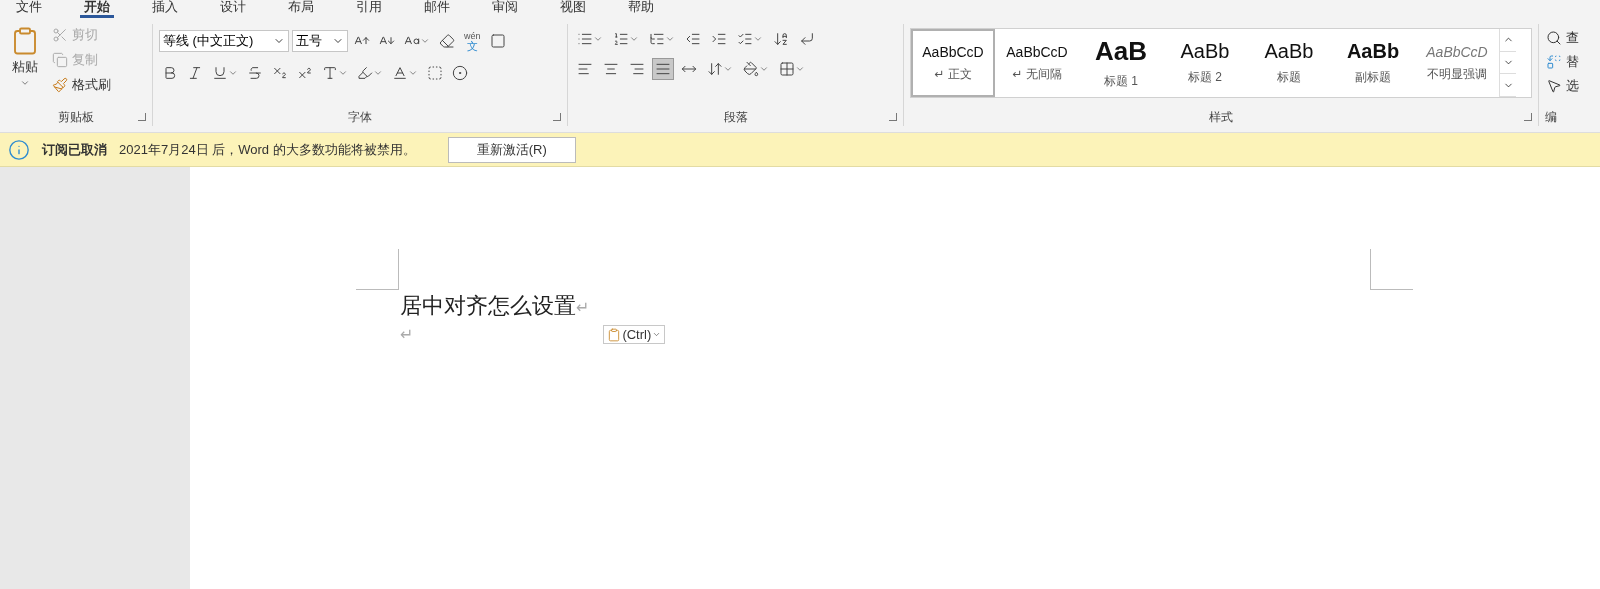  I want to click on scissors-icon, so click(60, 35).